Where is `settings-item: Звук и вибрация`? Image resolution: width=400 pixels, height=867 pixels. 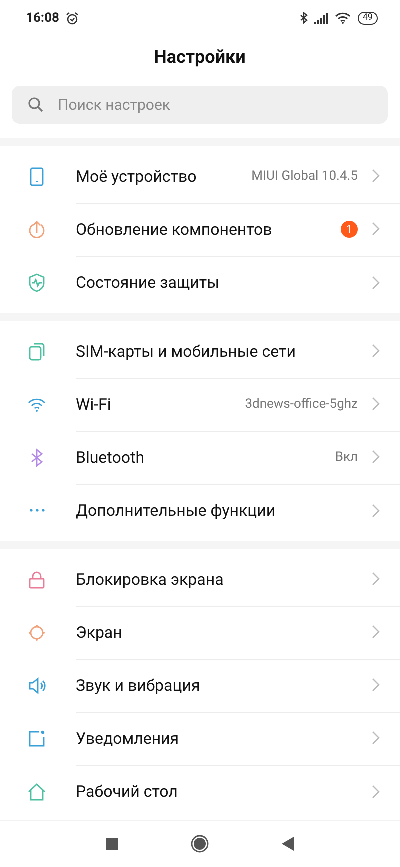
settings-item: Звук и вибрация is located at coordinates (200, 685).